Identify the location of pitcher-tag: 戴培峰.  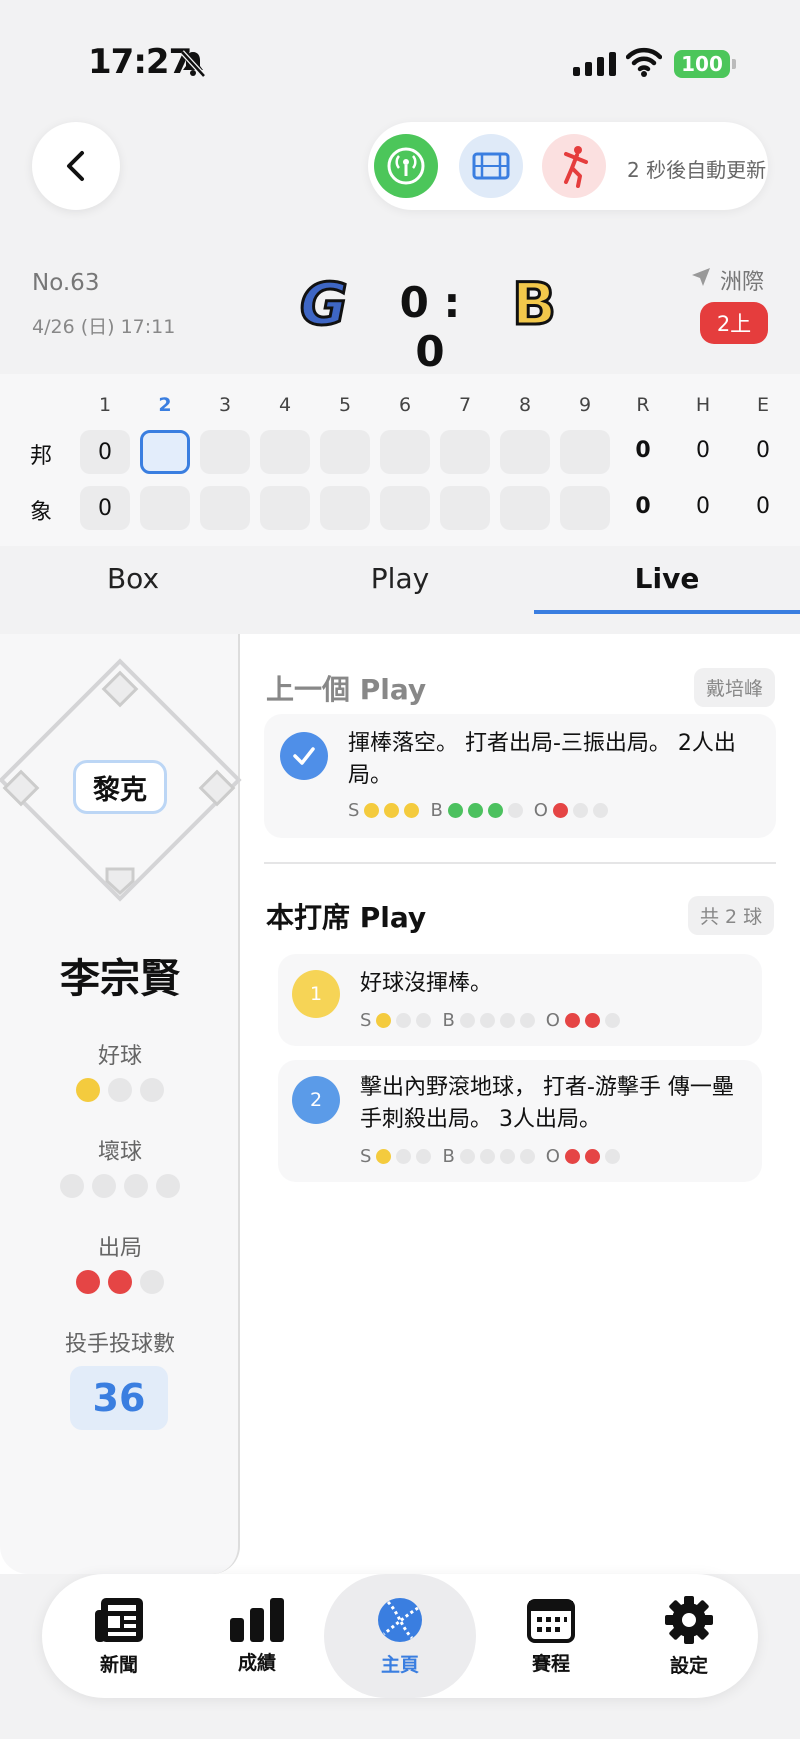
(735, 687).